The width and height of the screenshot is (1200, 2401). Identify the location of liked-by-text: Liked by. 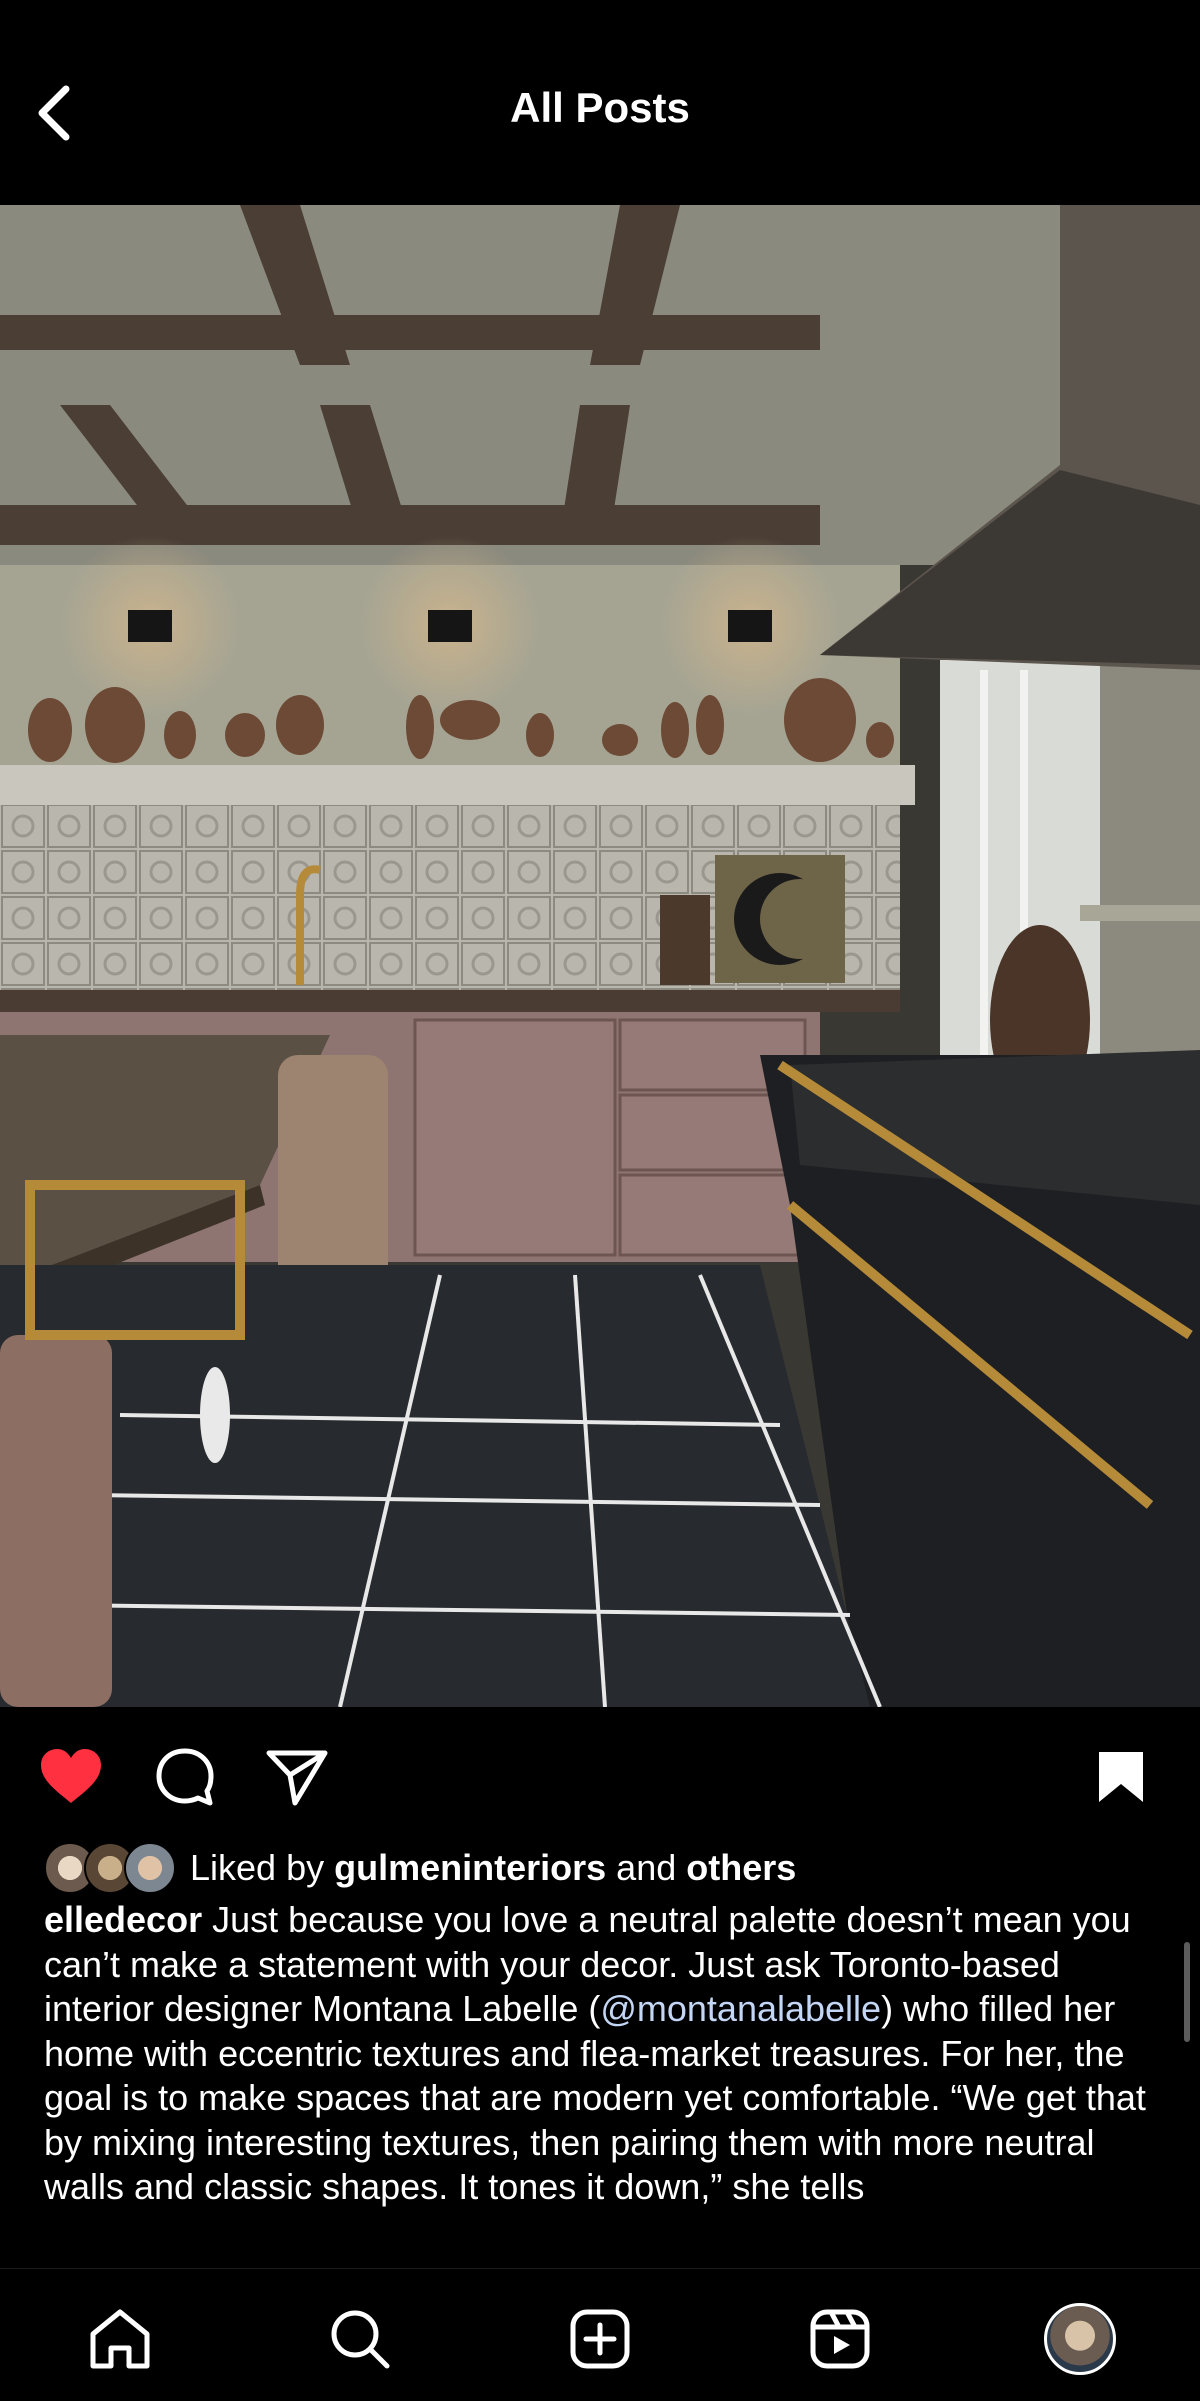
(257, 1867).